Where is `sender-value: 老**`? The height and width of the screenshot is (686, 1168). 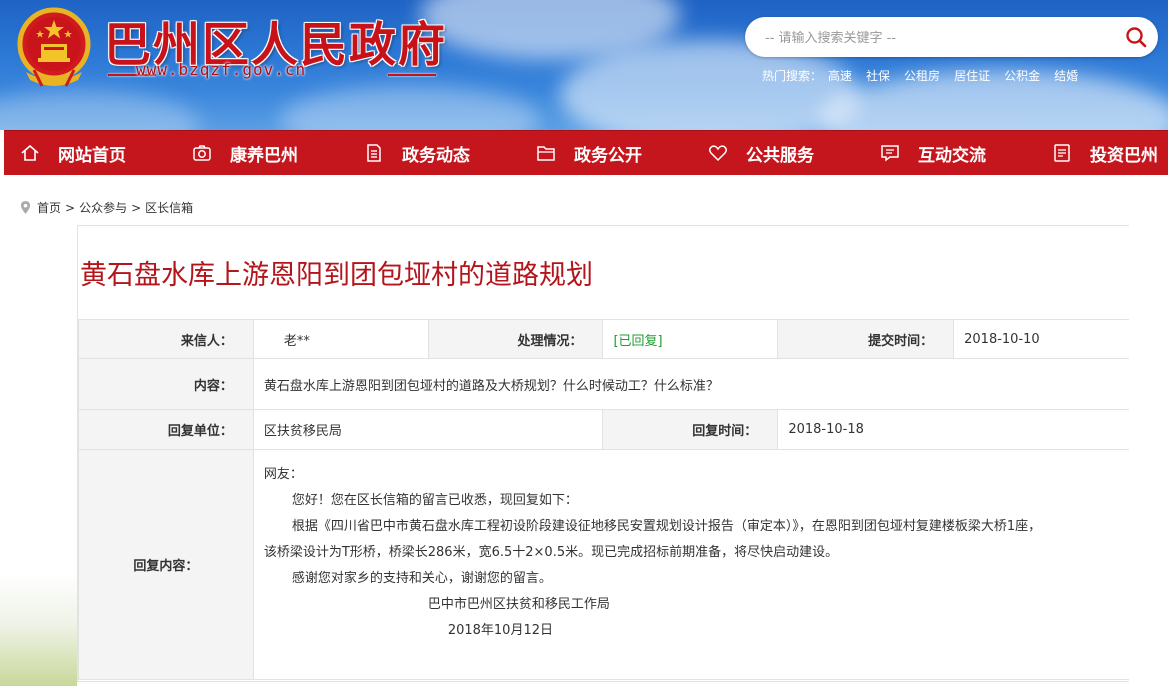
sender-value: 老** is located at coordinates (340, 339).